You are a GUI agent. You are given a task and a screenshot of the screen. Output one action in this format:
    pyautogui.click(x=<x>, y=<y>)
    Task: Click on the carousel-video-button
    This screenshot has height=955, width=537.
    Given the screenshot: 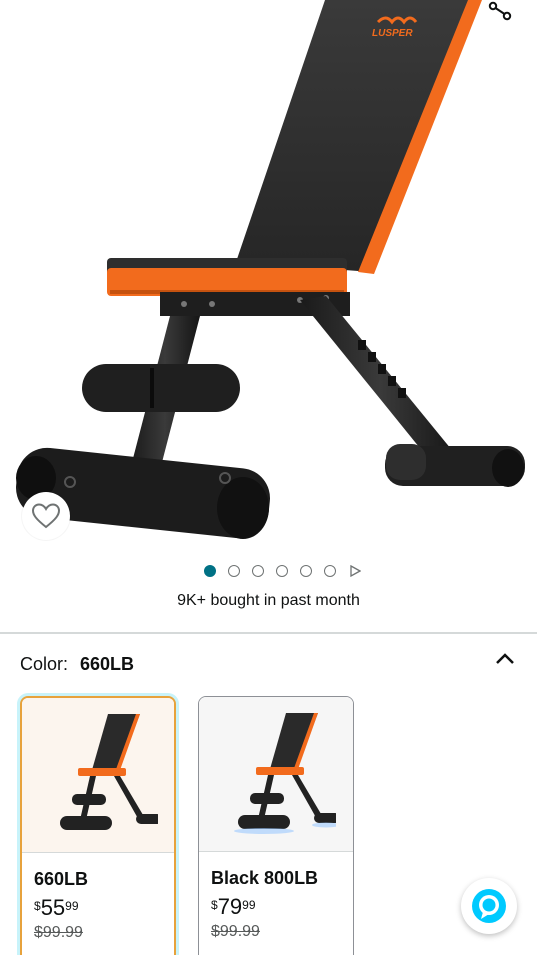 What is the action you would take?
    pyautogui.click(x=355, y=571)
    